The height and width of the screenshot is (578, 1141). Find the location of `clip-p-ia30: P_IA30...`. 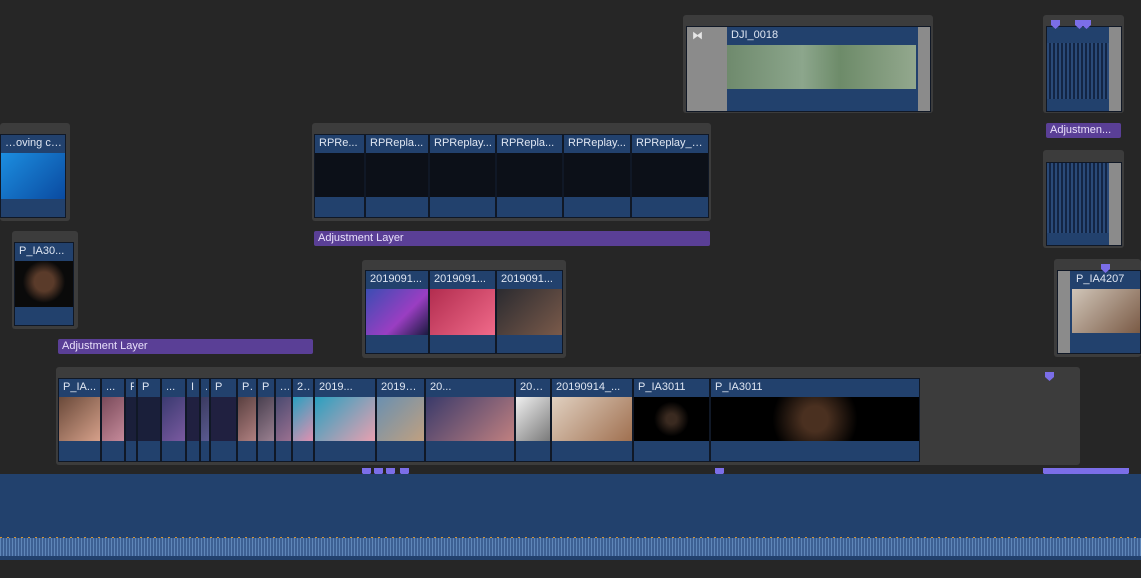

clip-p-ia30: P_IA30... is located at coordinates (44, 284).